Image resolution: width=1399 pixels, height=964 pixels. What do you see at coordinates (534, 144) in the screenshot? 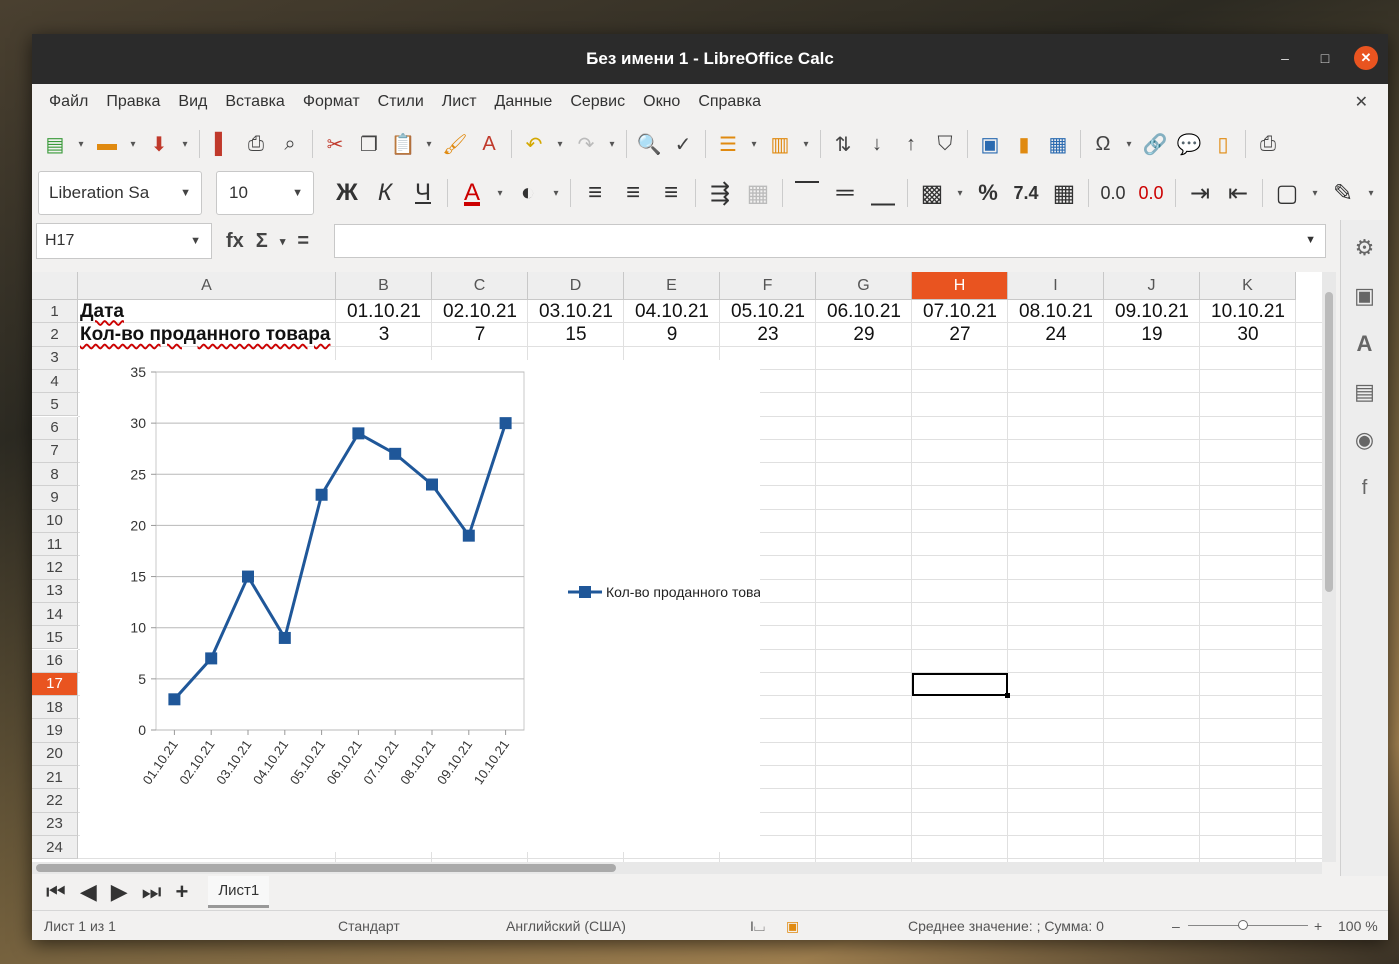
I see `undo-icon: ↶` at bounding box center [534, 144].